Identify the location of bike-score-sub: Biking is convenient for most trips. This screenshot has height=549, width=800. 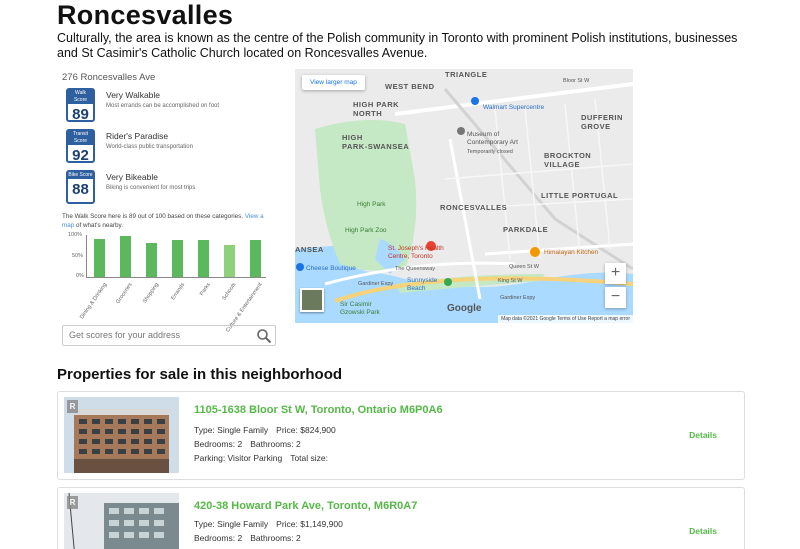
(151, 188).